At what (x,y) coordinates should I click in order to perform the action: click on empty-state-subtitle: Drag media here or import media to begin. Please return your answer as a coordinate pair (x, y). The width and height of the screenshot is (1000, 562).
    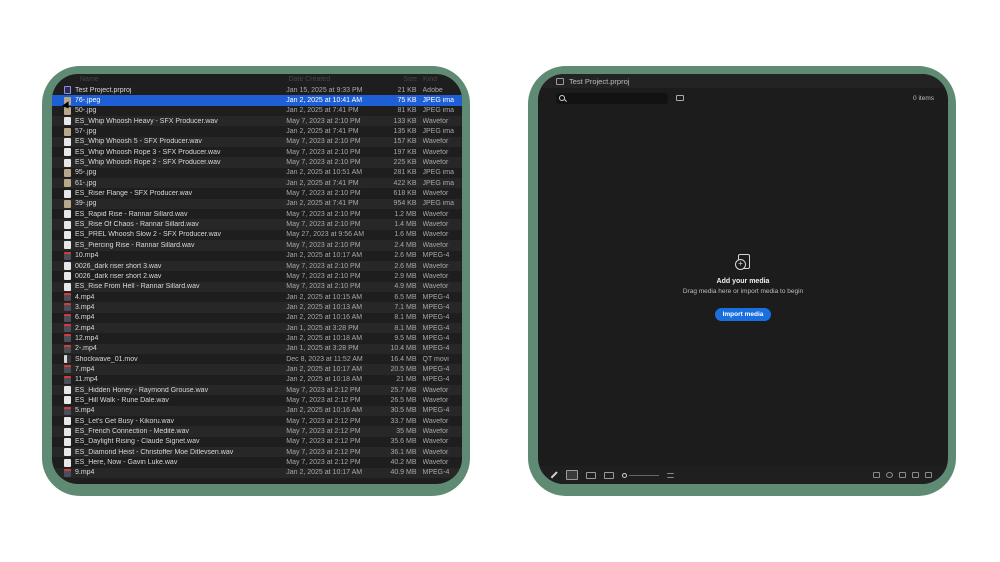
    Looking at the image, I should click on (743, 291).